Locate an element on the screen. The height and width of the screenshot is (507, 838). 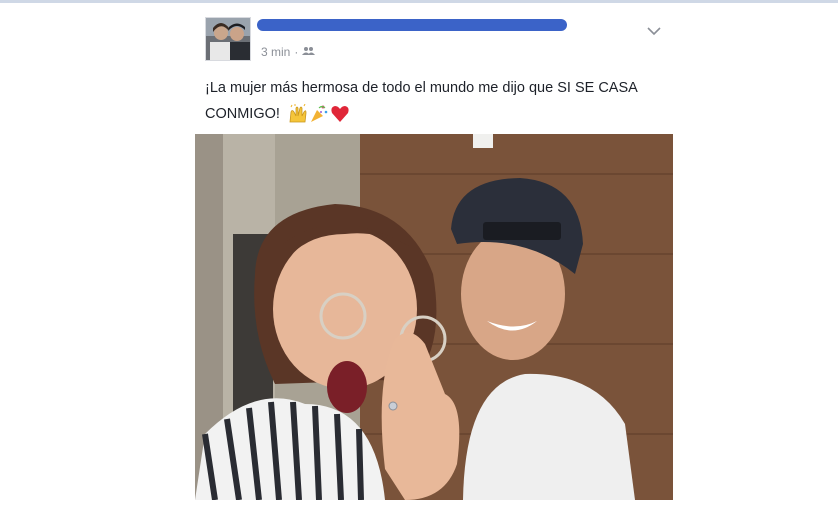
avatar-photo is located at coordinates (228, 39).